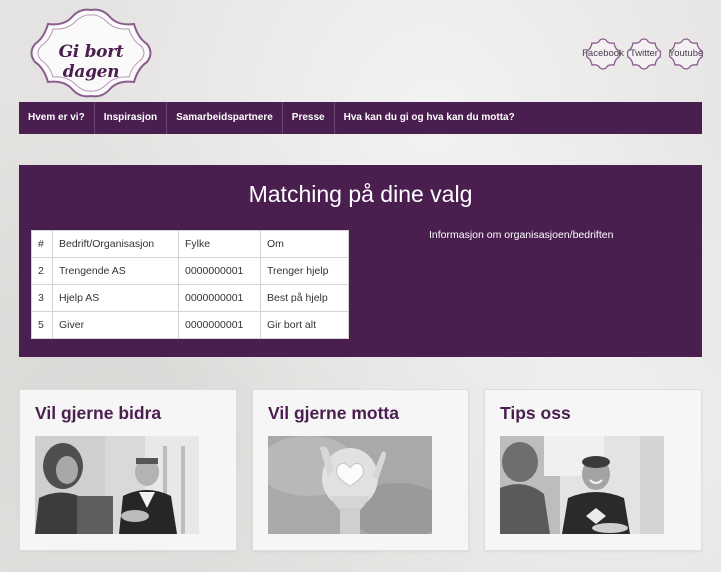  I want to click on table-cell: Best på hjelp, so click(304, 298).